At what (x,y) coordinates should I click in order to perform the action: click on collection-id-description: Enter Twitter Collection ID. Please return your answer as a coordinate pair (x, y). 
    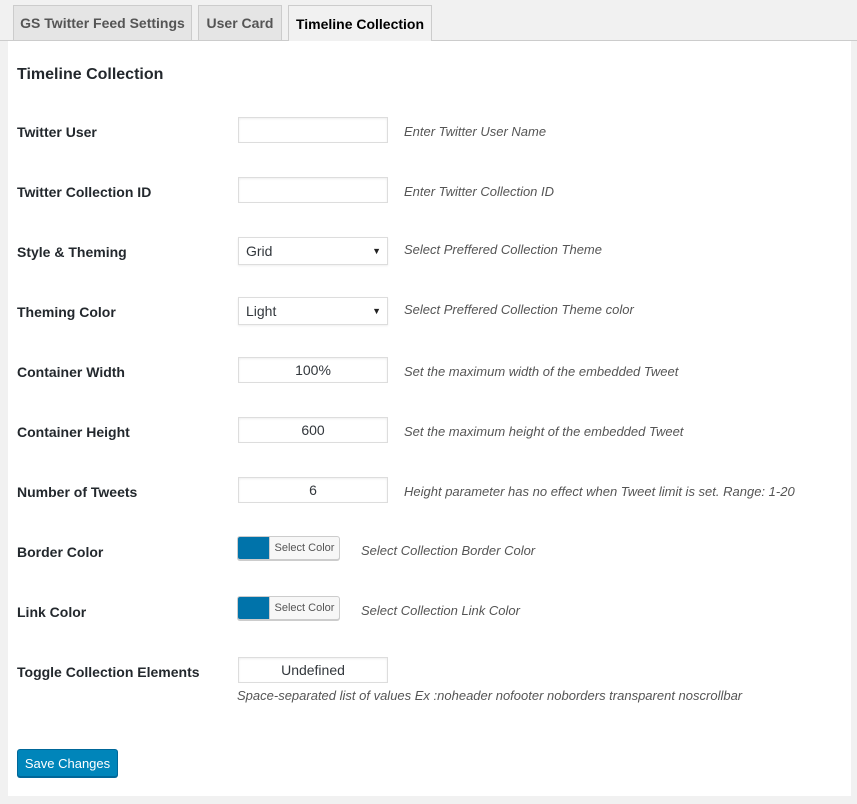
    Looking at the image, I should click on (479, 191).